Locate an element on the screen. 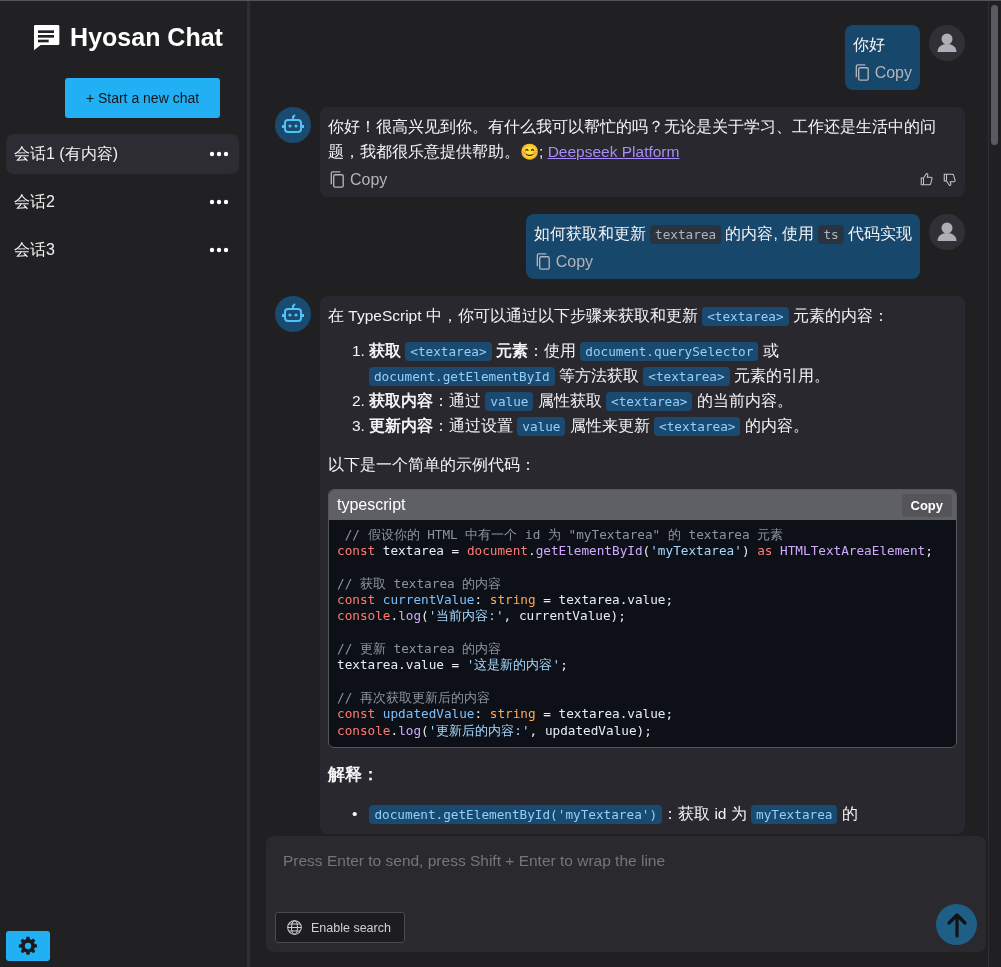 Image resolution: width=1001 pixels, height=967 pixels. conversation-item: 会话1 (有内容) is located at coordinates (122, 154).